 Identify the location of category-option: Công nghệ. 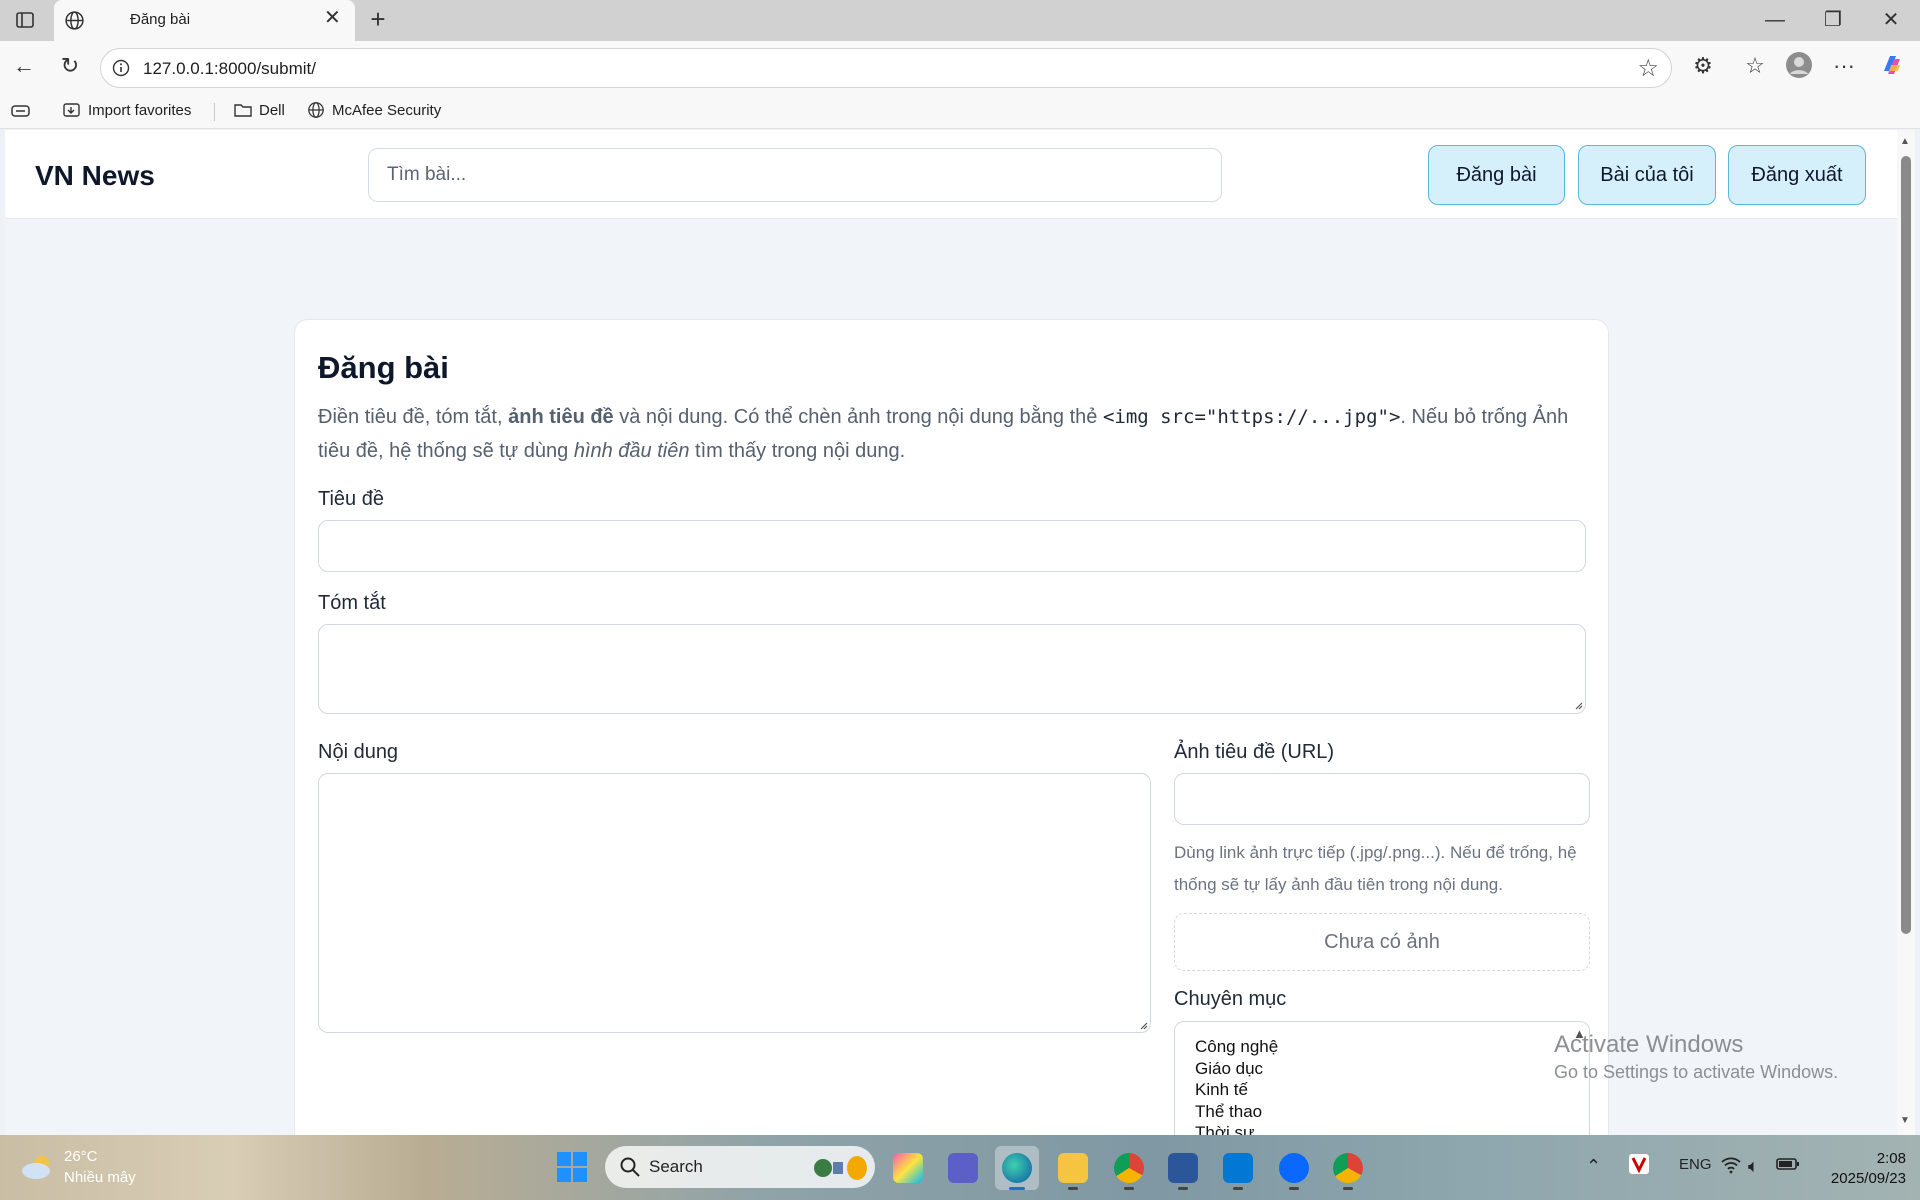
(1236, 1047).